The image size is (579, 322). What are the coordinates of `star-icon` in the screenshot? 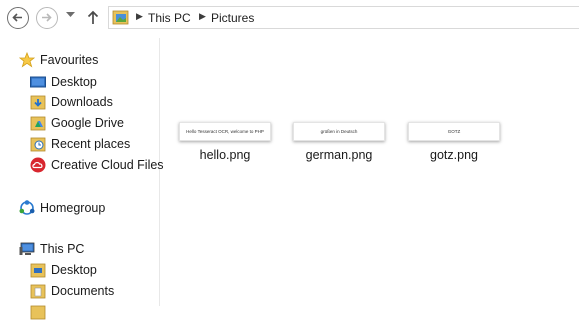 It's located at (27, 60).